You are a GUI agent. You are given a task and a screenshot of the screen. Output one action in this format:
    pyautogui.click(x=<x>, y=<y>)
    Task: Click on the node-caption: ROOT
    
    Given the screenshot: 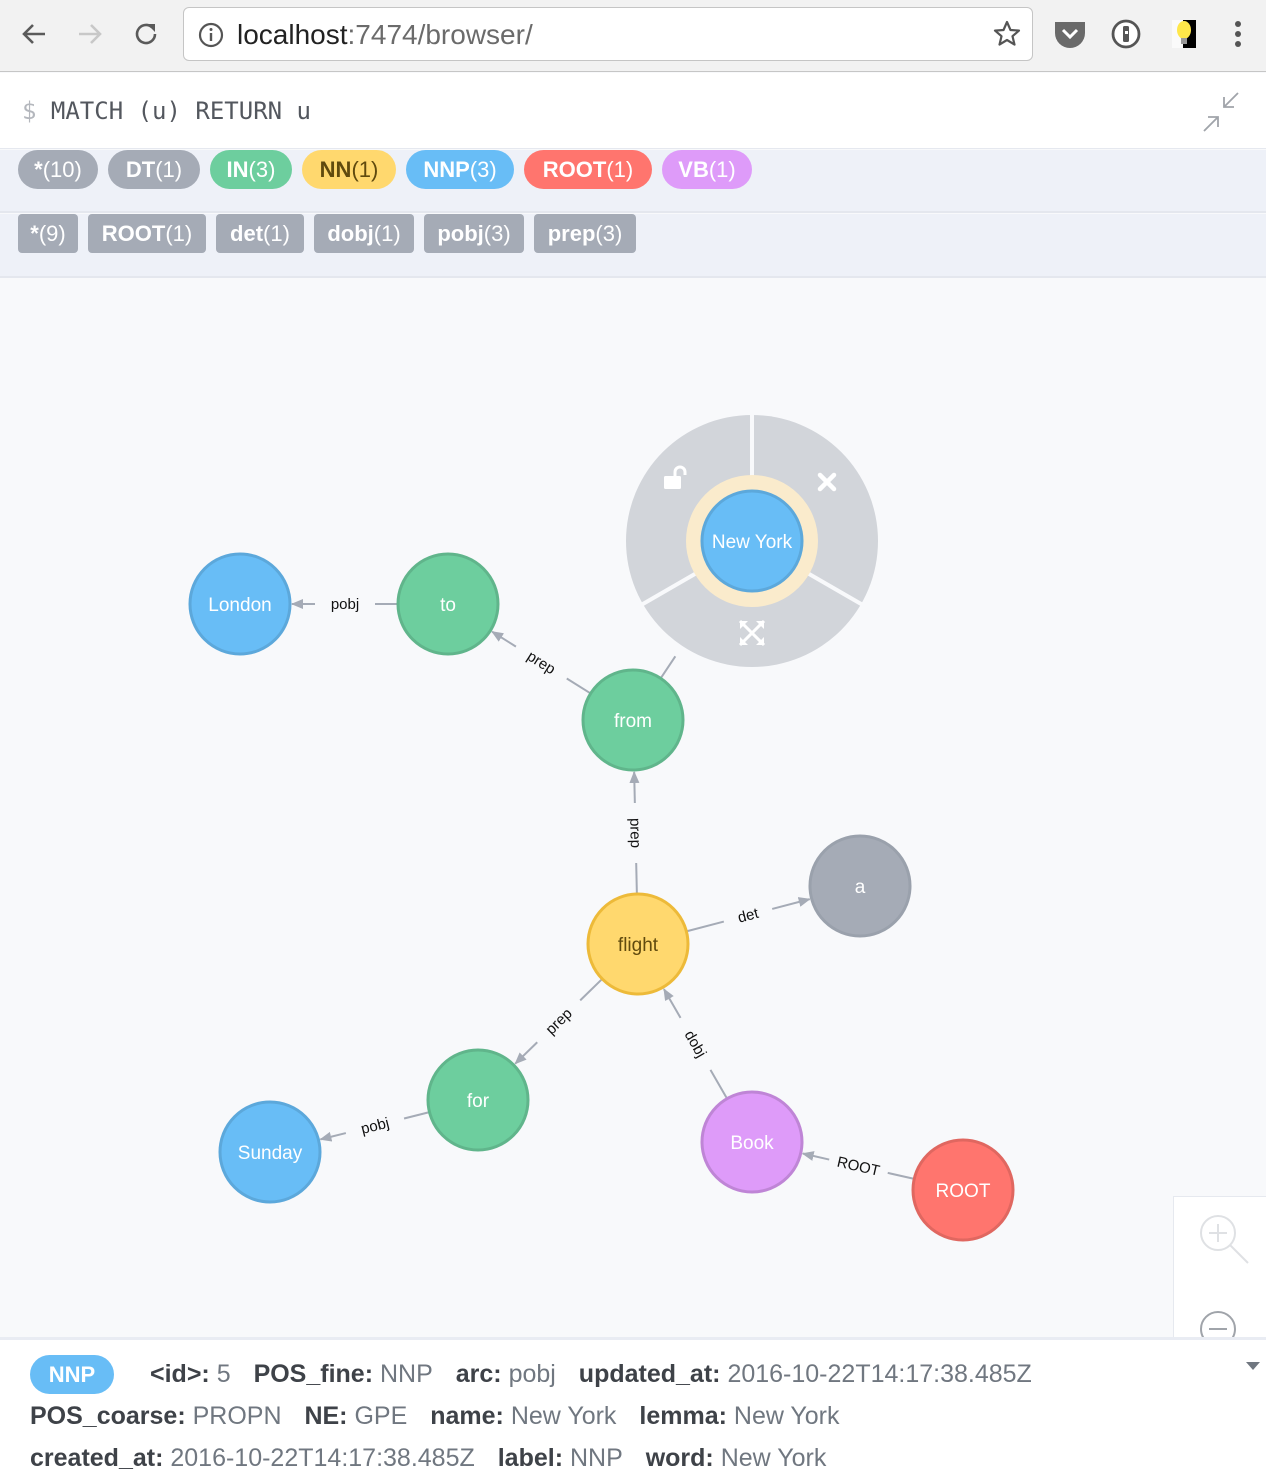 What is the action you would take?
    pyautogui.click(x=963, y=1191)
    